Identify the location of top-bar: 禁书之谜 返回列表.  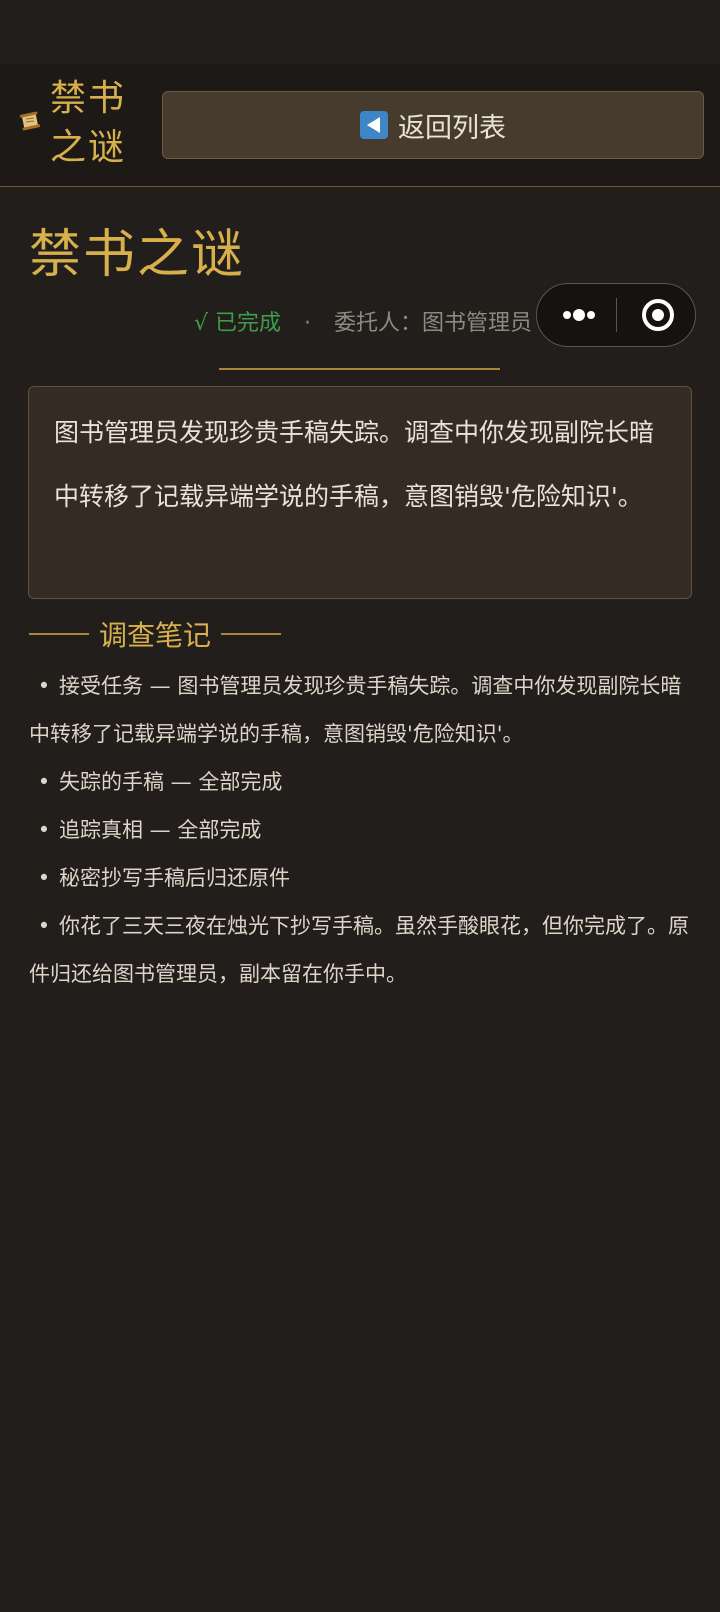
(360, 125).